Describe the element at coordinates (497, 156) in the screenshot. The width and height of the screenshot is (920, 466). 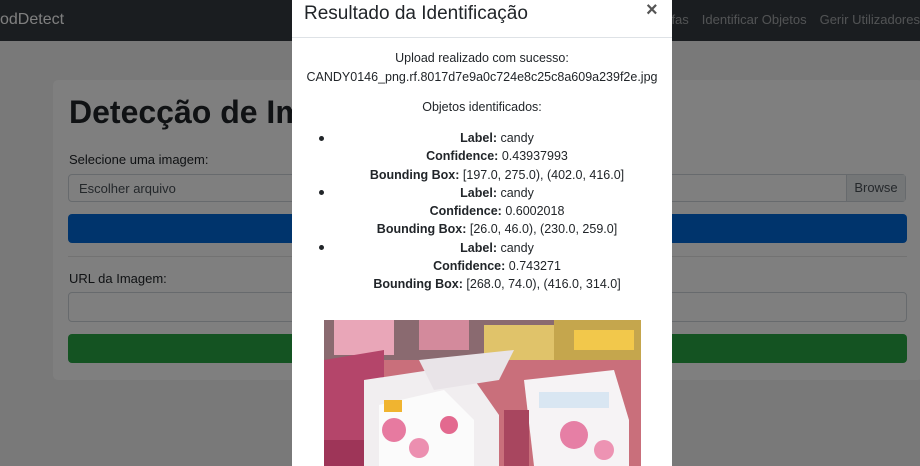
I see `detection-confidence: Confidence: 0.43937993` at that location.